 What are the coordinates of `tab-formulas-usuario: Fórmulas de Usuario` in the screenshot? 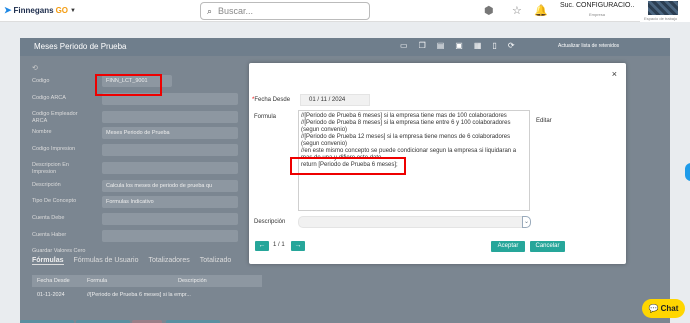 It's located at (106, 261).